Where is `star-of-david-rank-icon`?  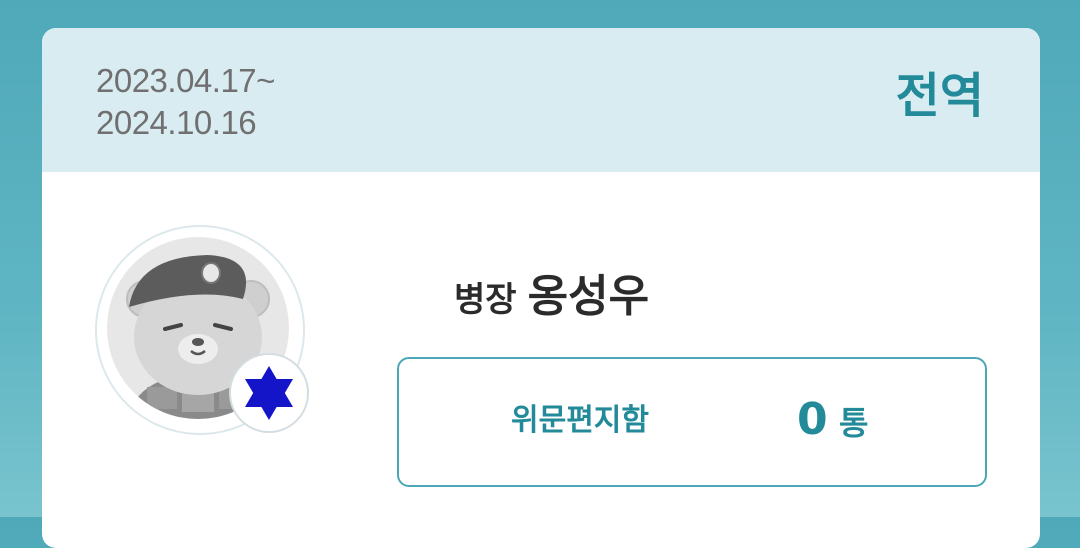 star-of-david-rank-icon is located at coordinates (269, 393).